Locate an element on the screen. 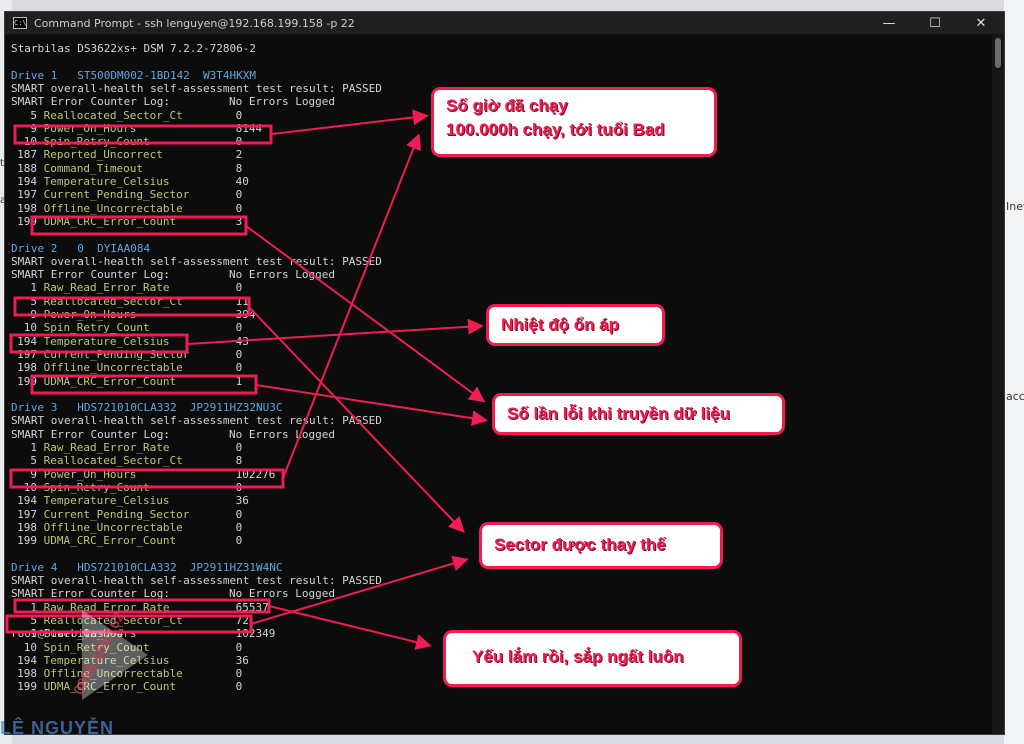  attr-id: 1 is located at coordinates (33, 607).